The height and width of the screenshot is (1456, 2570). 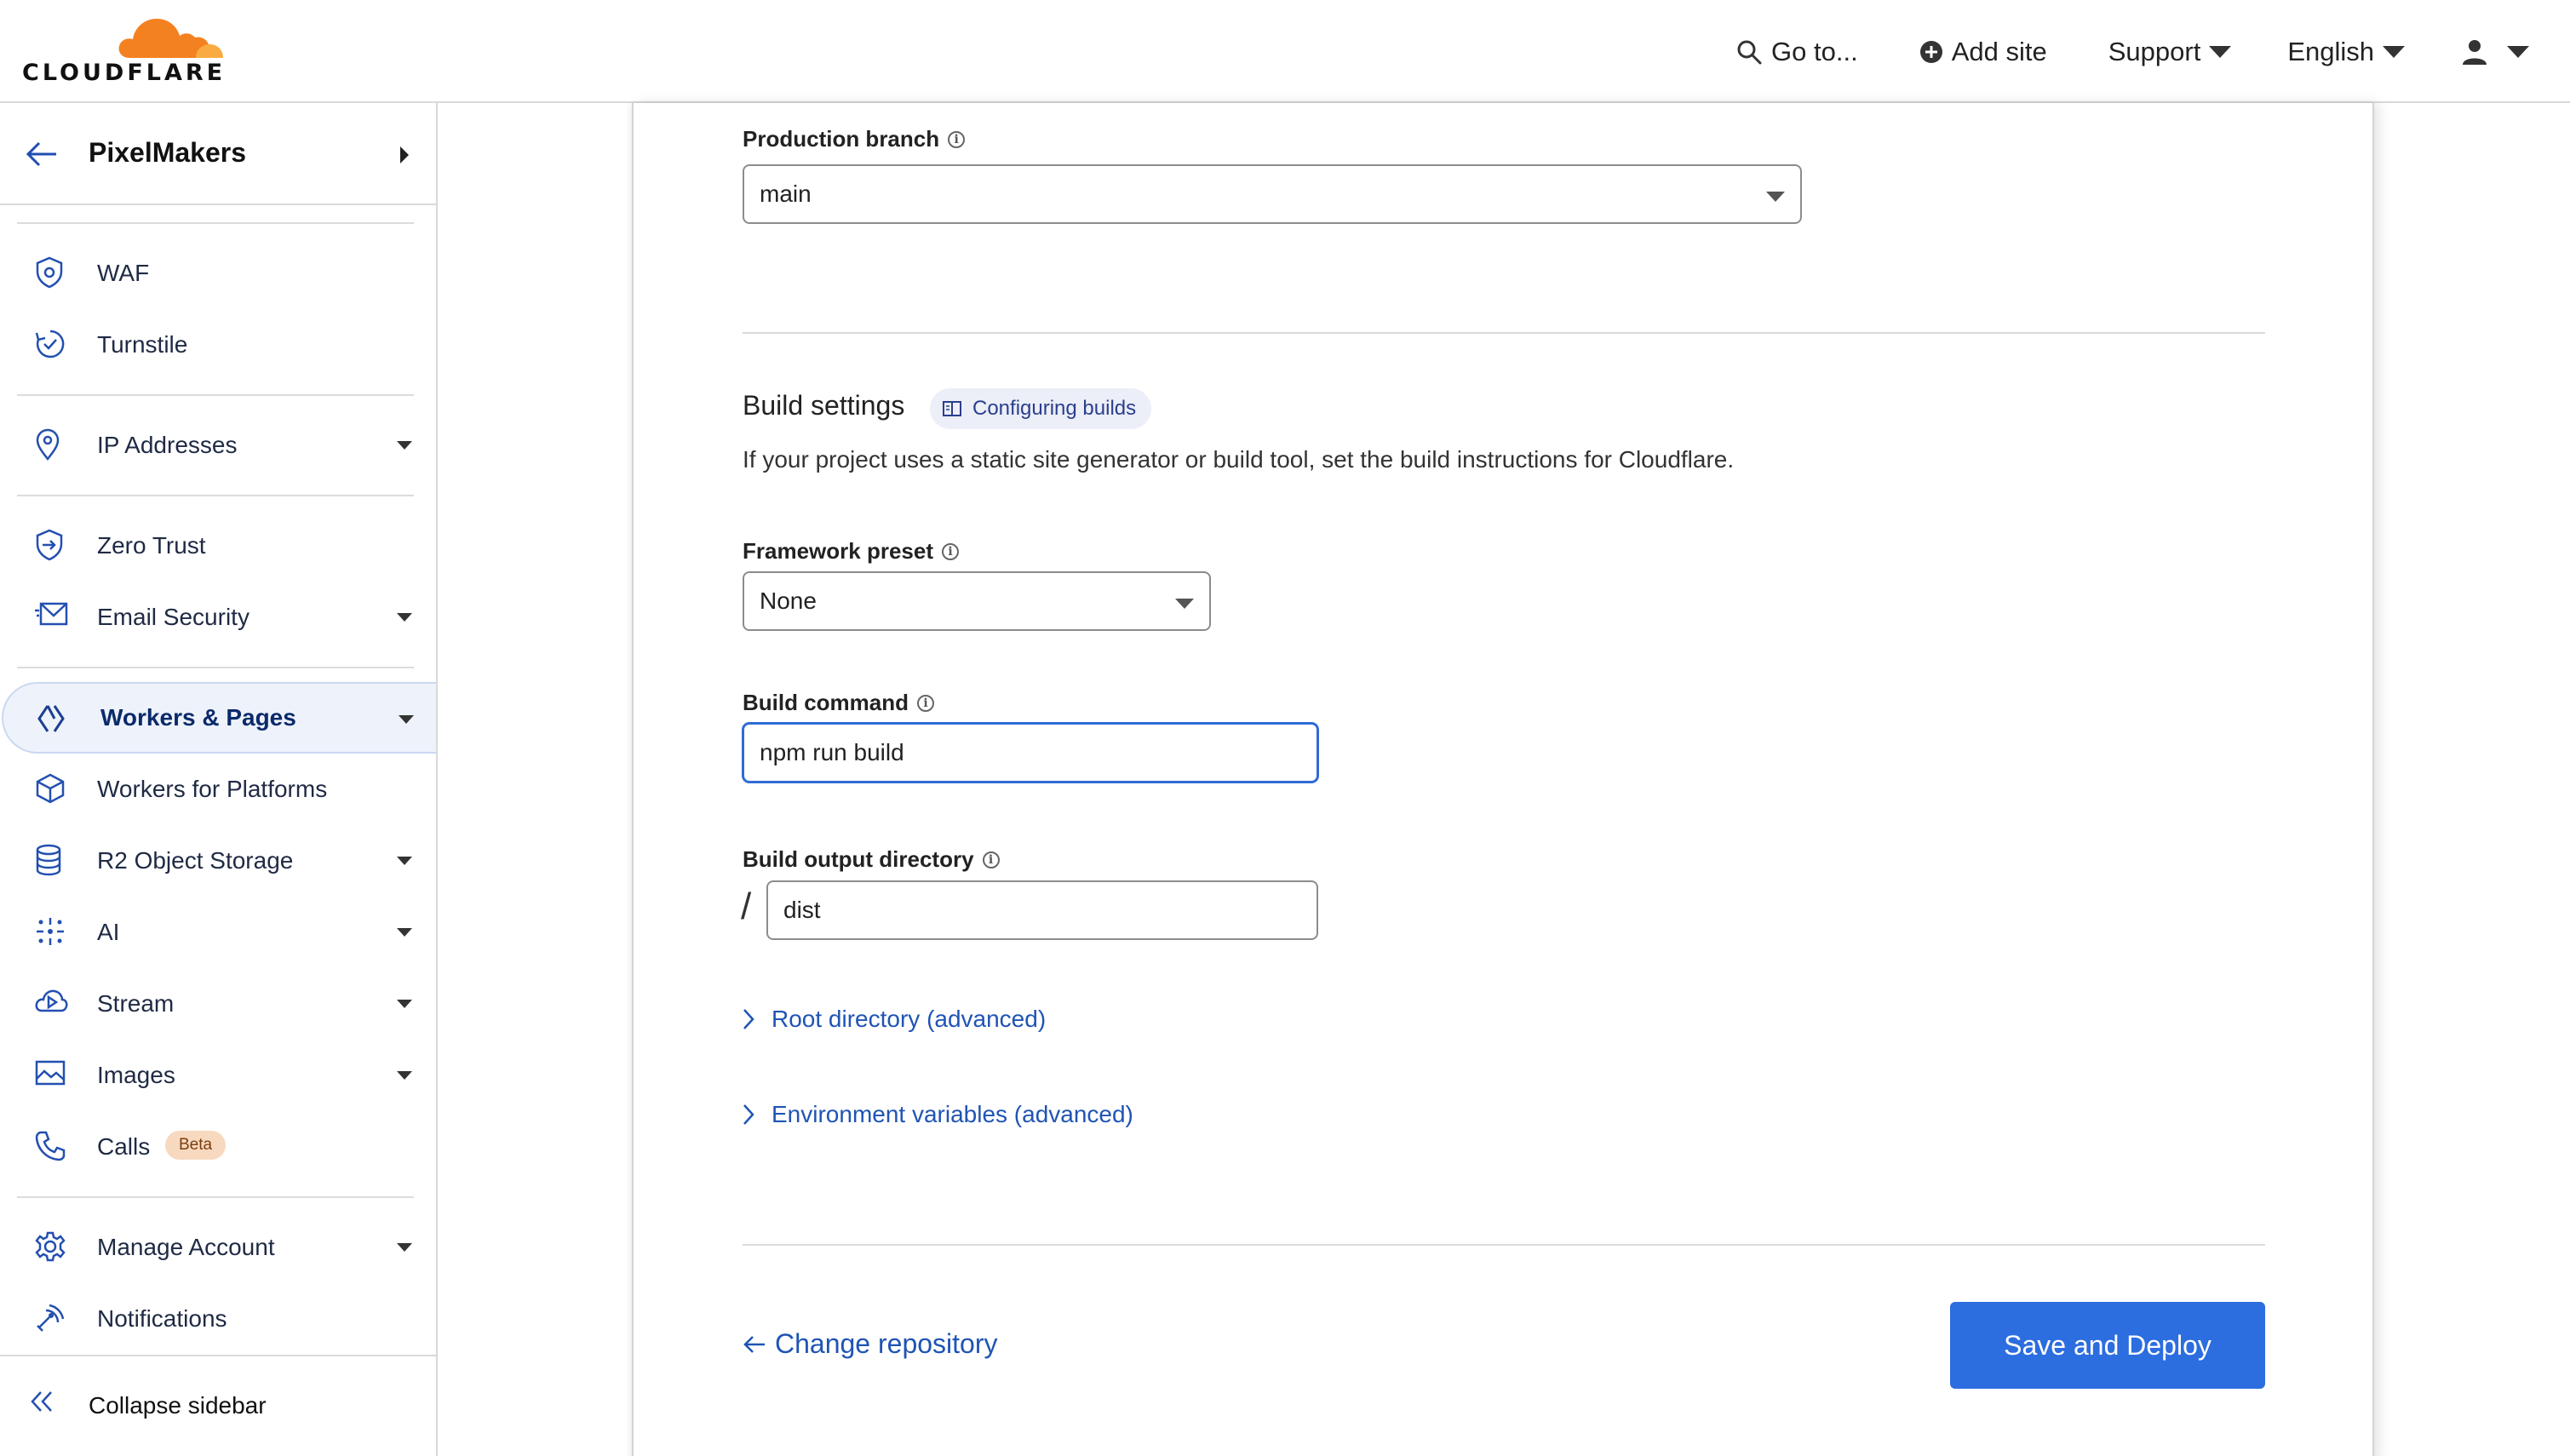 What do you see at coordinates (952, 1114) in the screenshot?
I see `expander-label: Environment variables (advanced)` at bounding box center [952, 1114].